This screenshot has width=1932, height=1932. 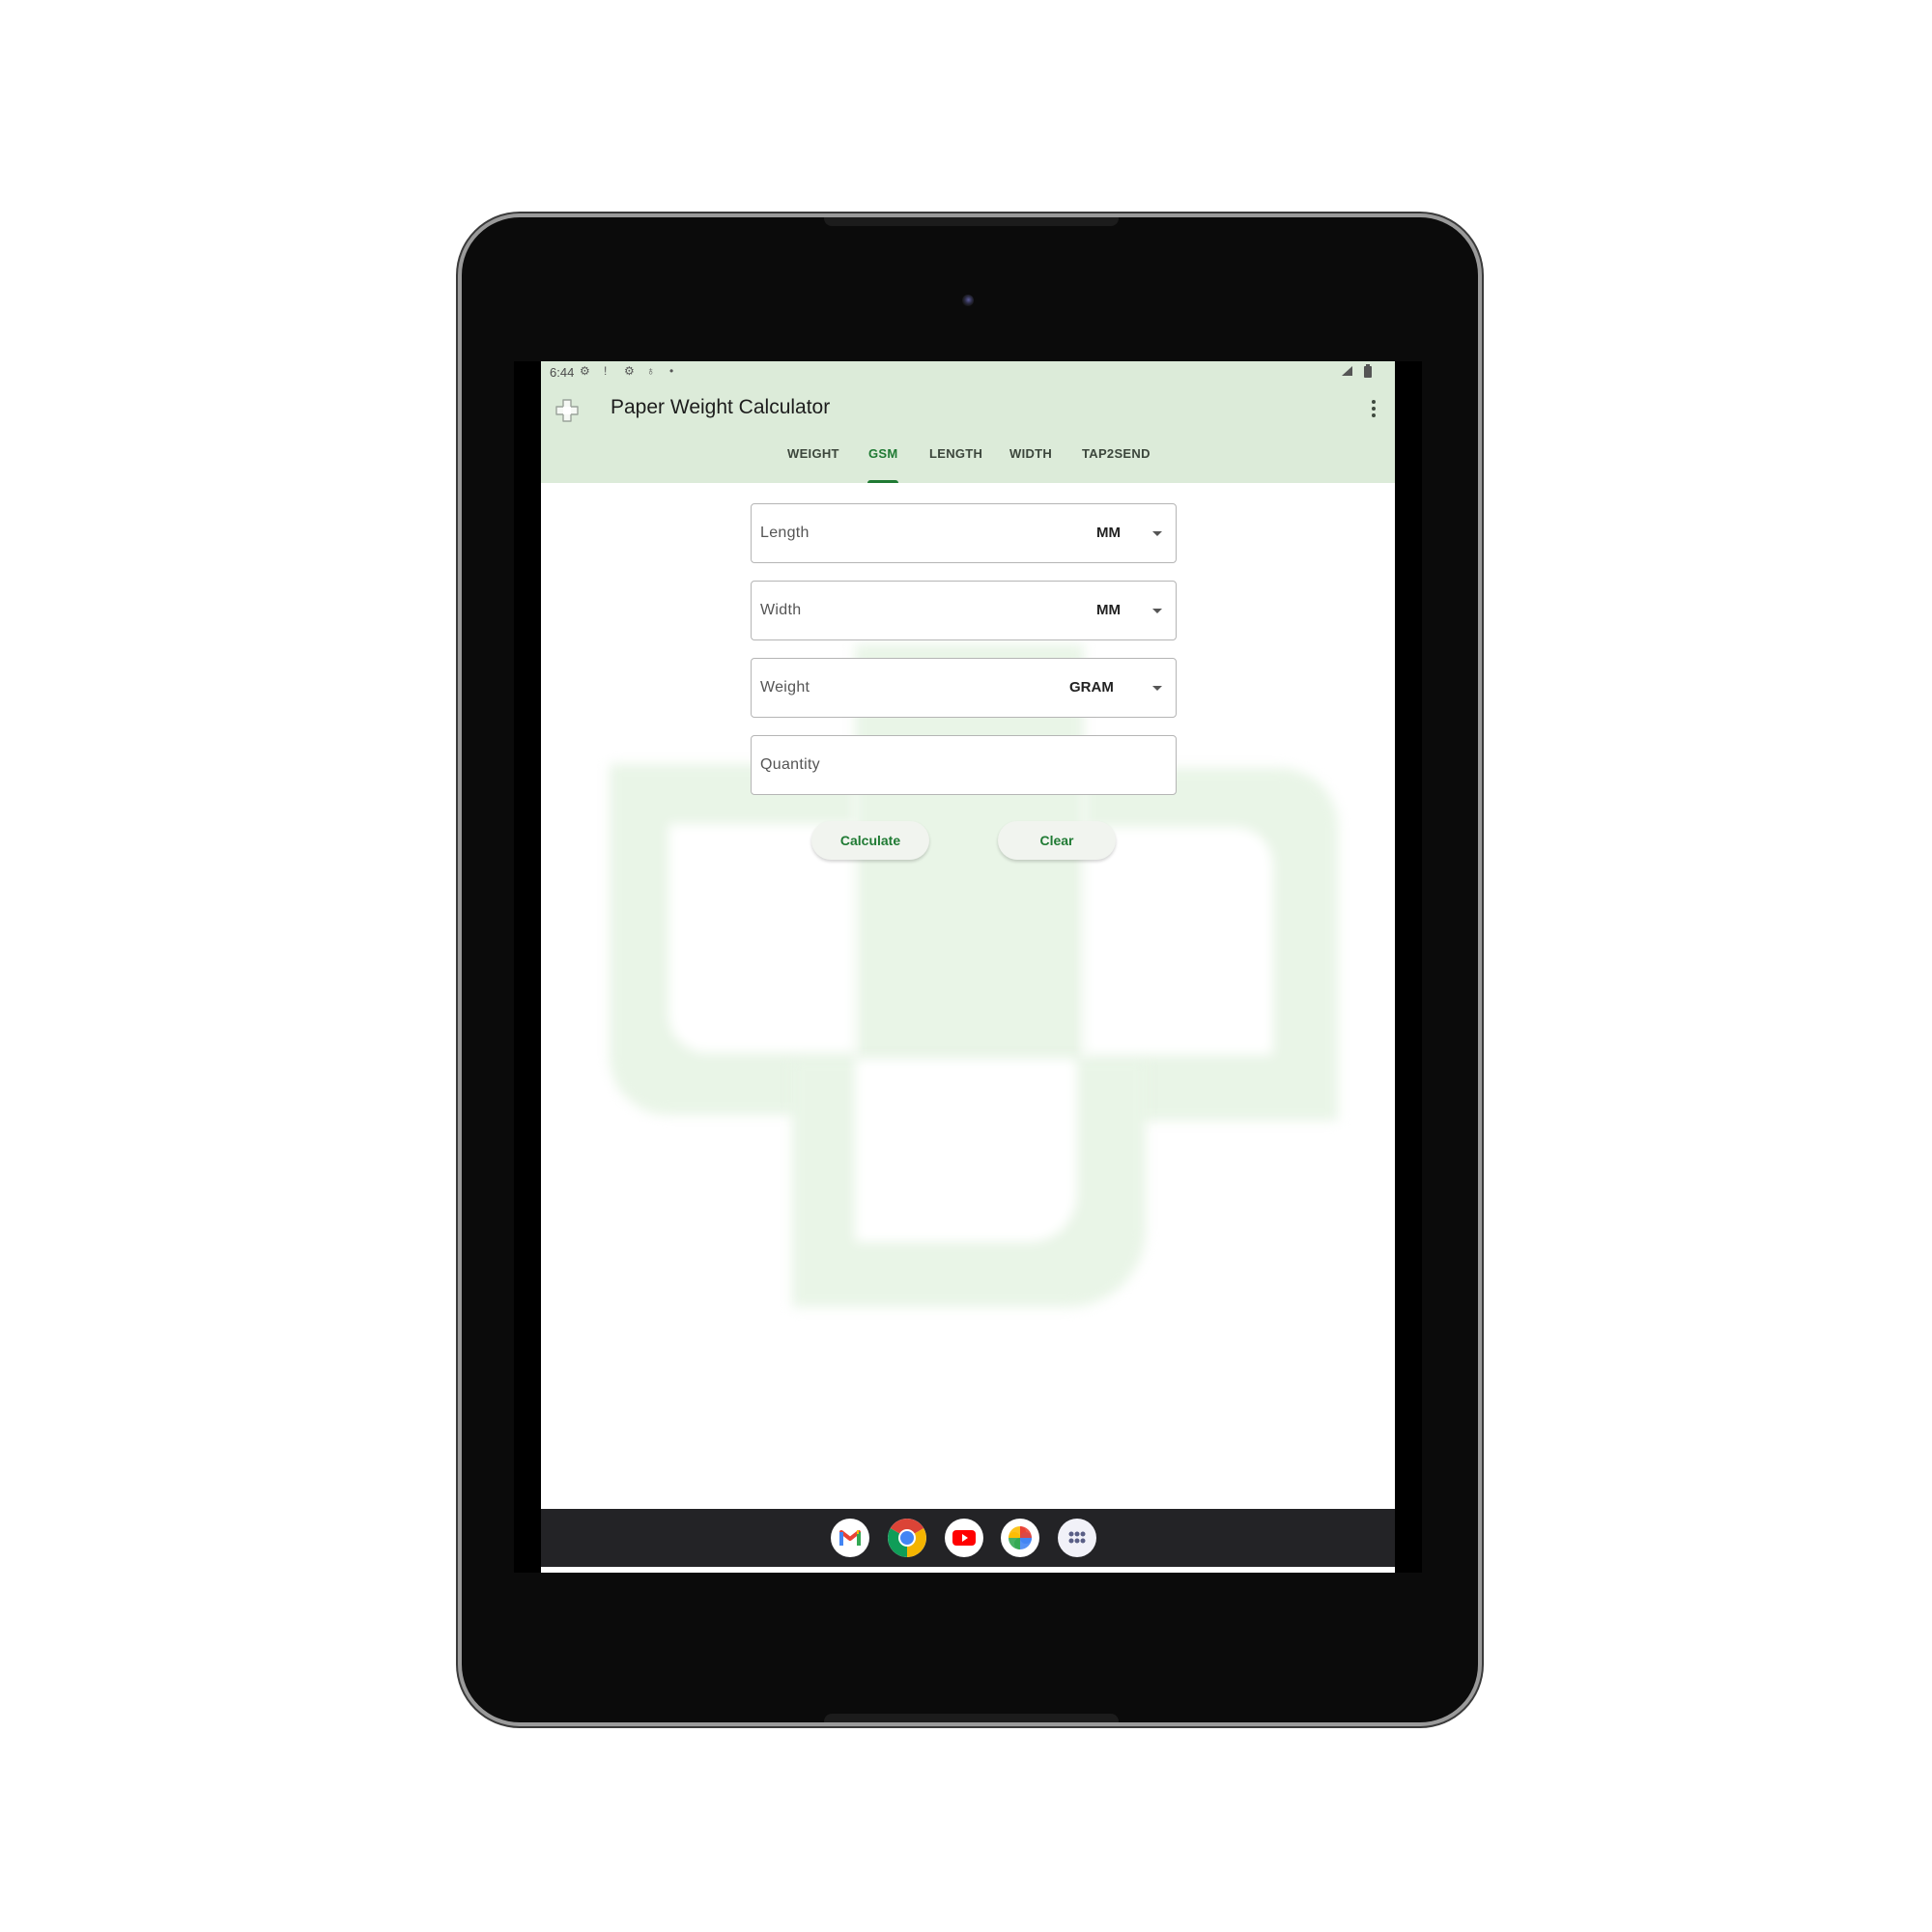 What do you see at coordinates (907, 1538) in the screenshot?
I see `chrome-icon` at bounding box center [907, 1538].